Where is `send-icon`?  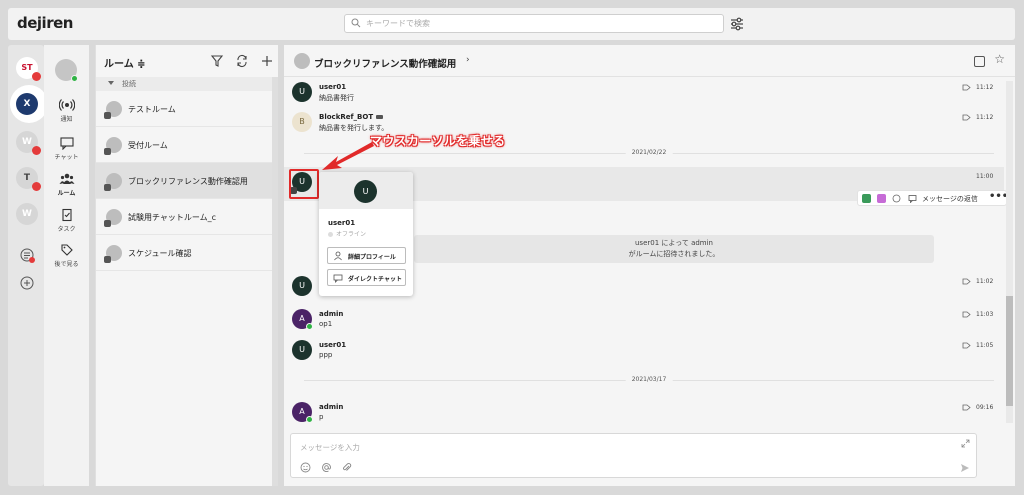 send-icon is located at coordinates (965, 468).